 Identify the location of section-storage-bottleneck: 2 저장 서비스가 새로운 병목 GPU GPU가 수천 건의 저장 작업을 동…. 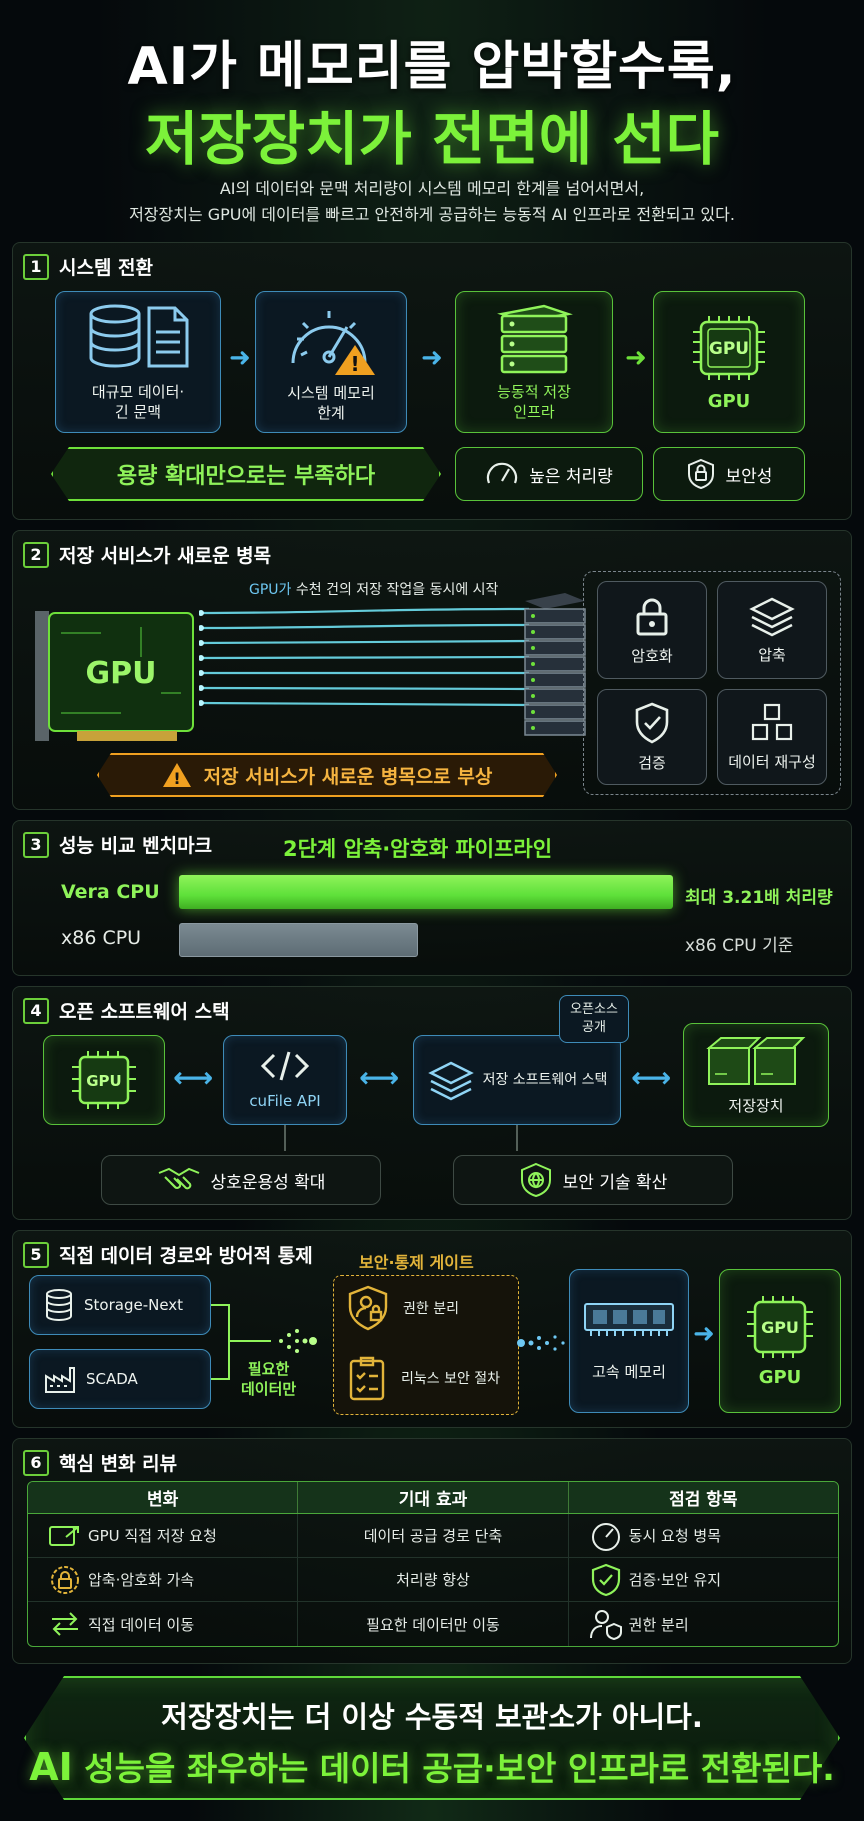
(432, 670).